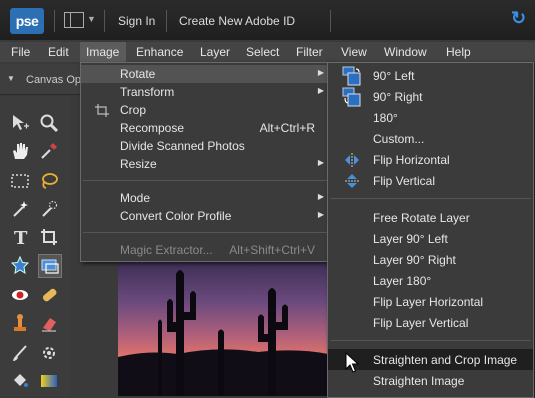 The height and width of the screenshot is (398, 535). I want to click on menu-item-resize: Resize ▶, so click(205, 164).